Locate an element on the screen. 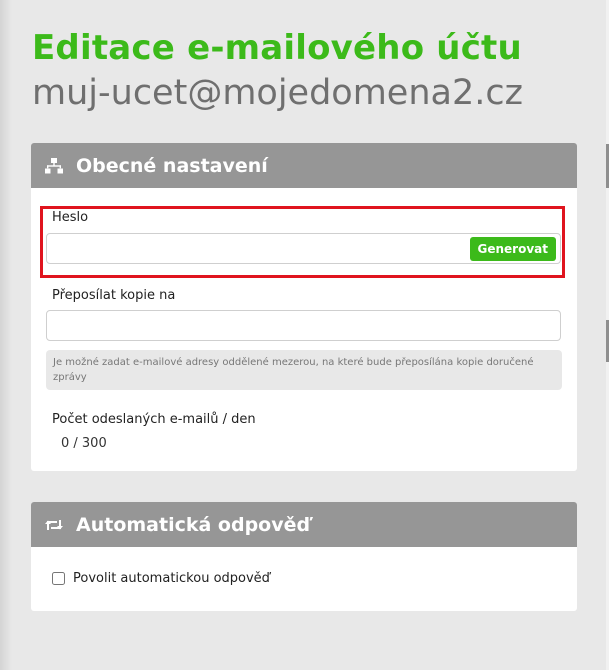 This screenshot has width=609, height=670. autoreply-body: Povolit automatickou odpověď is located at coordinates (304, 579).